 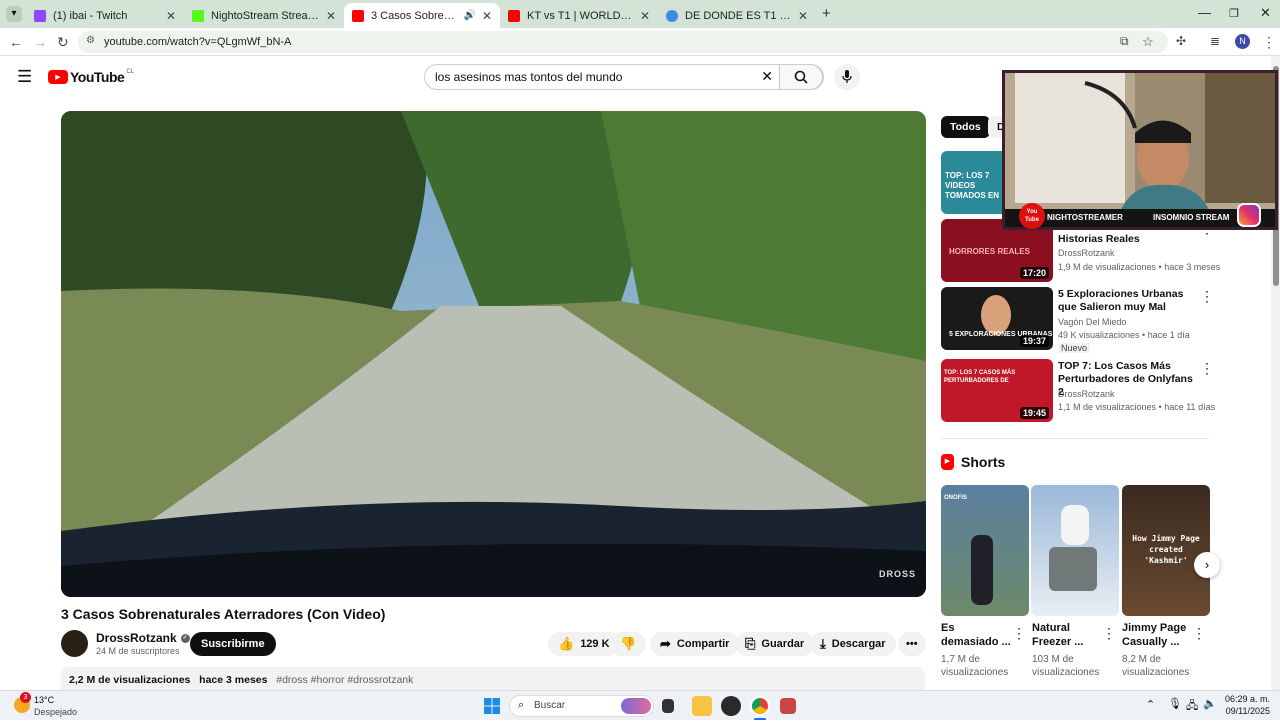 I want to click on search-button, so click(x=801, y=77).